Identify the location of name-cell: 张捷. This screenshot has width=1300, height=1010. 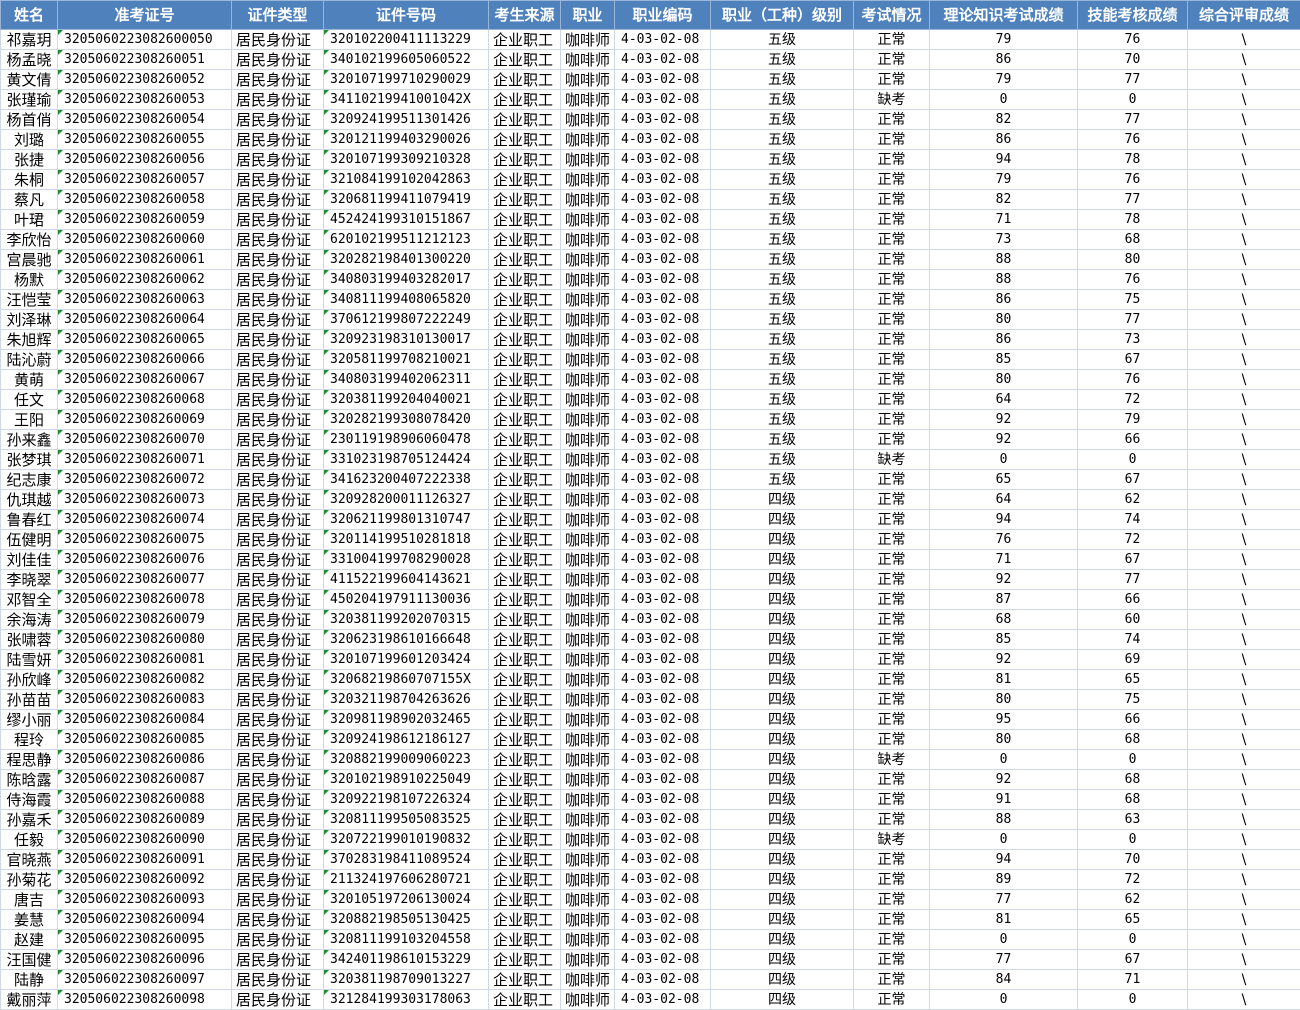
(29, 160).